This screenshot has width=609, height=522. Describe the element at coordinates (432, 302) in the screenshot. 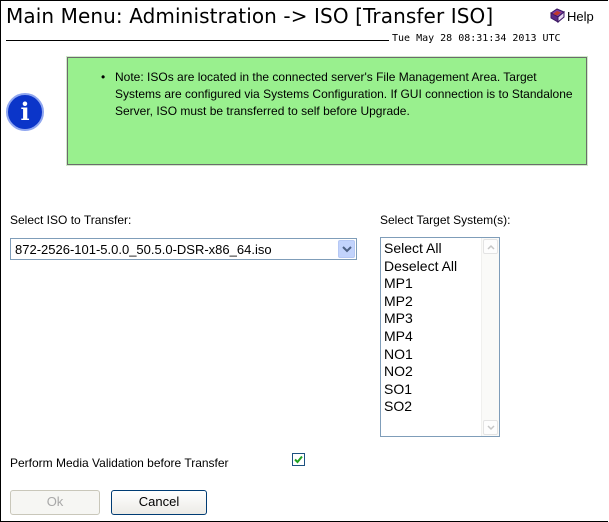

I see `list-item-mp2: MP2` at that location.